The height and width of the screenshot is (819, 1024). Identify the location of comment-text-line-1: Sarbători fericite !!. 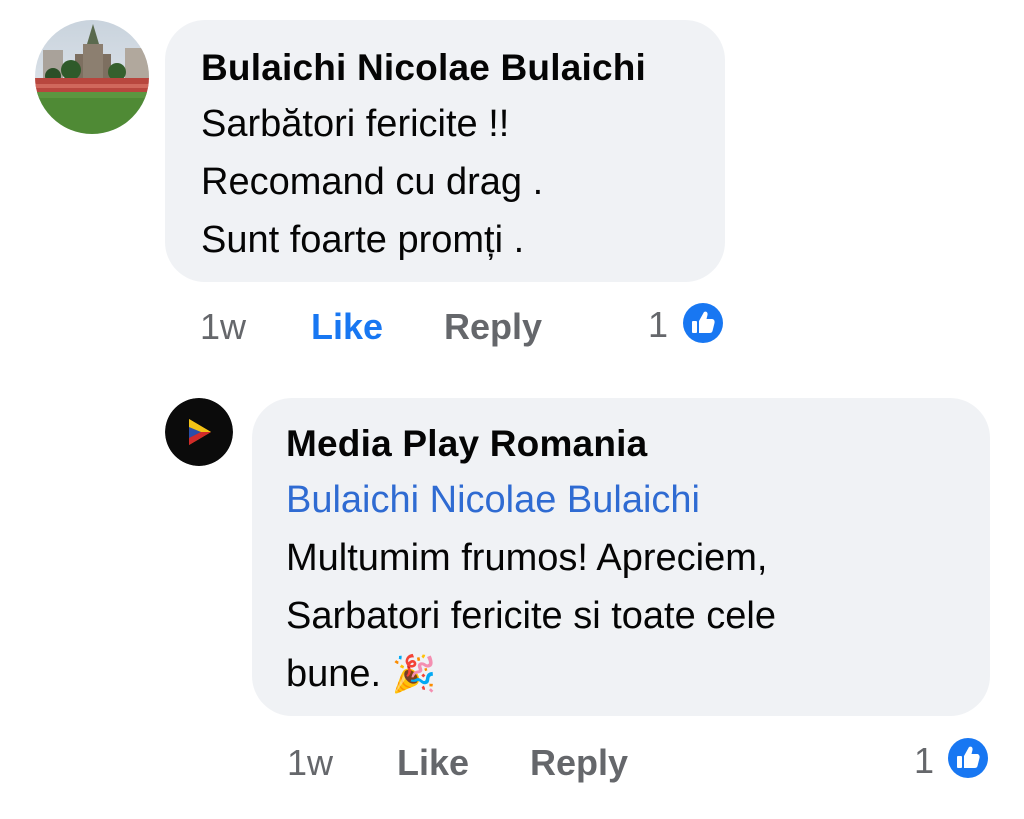
(355, 124).